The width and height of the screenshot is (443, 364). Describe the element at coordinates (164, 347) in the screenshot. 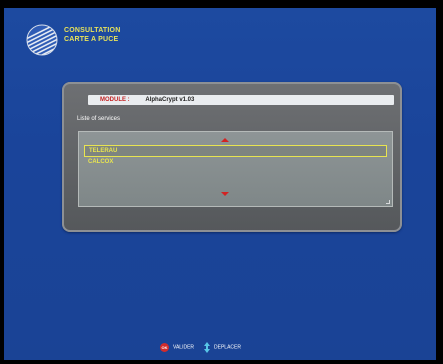

I see `ok-button-icon: OK` at that location.